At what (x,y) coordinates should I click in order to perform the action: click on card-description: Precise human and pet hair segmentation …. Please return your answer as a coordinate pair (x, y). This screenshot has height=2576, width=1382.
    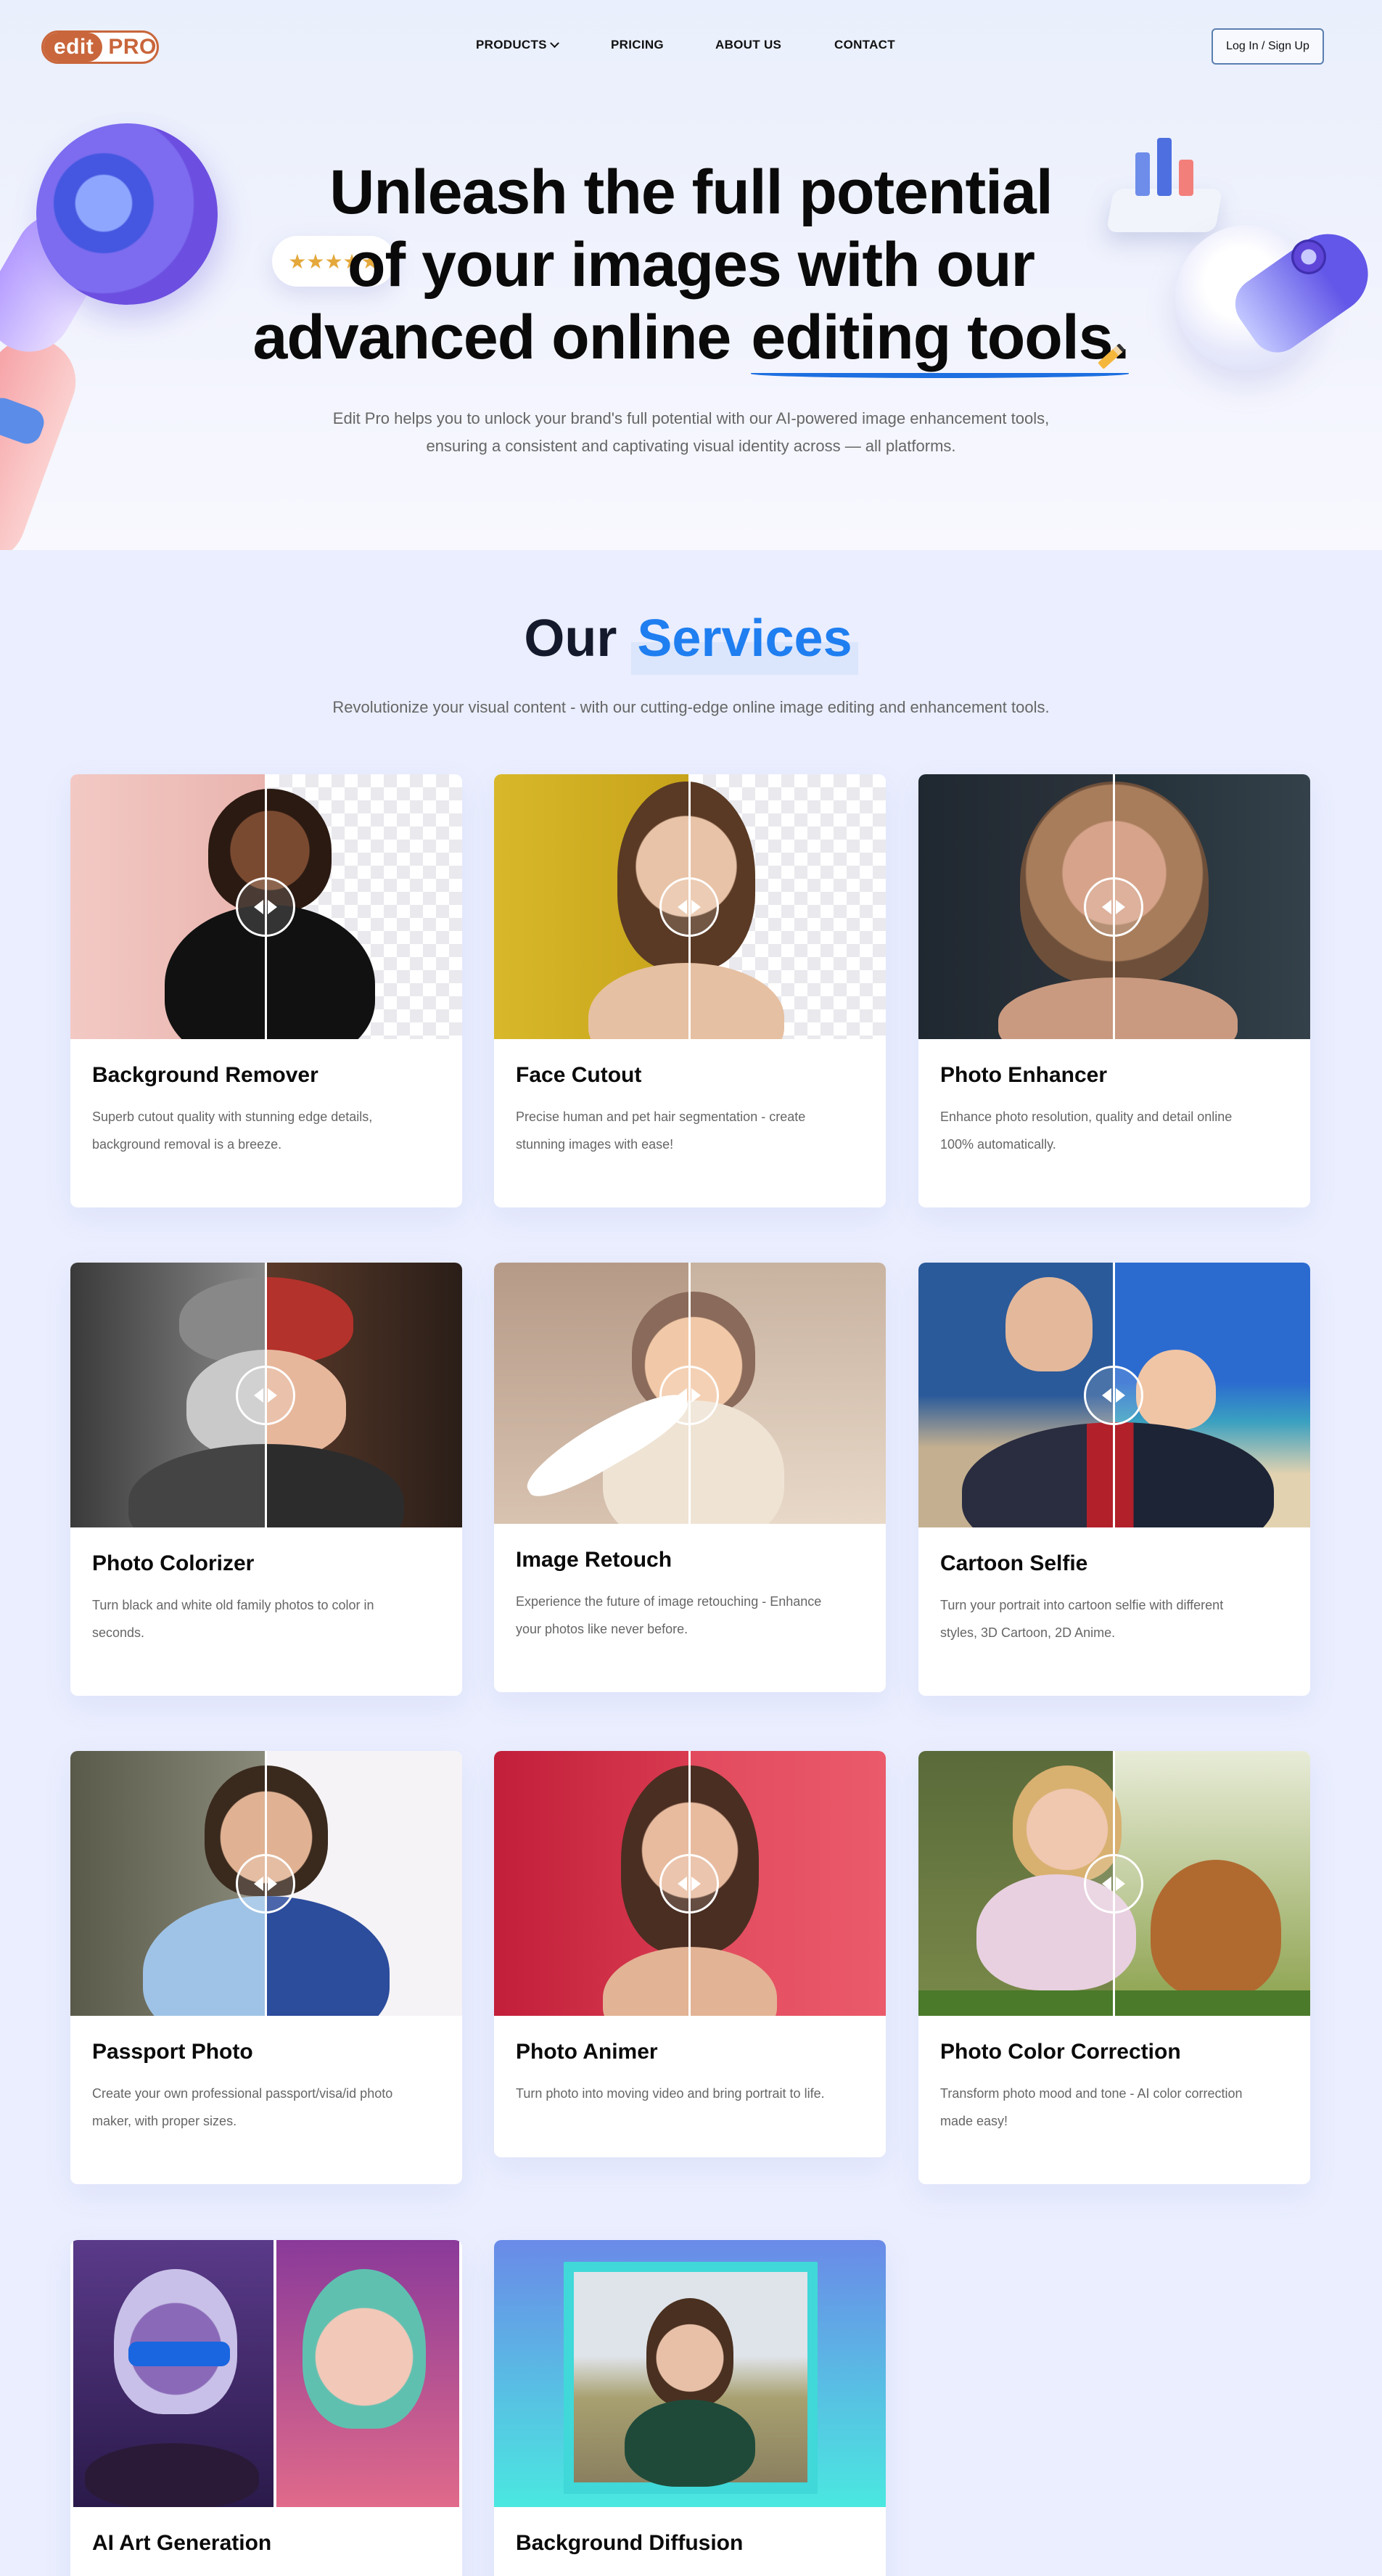
    Looking at the image, I should click on (661, 1130).